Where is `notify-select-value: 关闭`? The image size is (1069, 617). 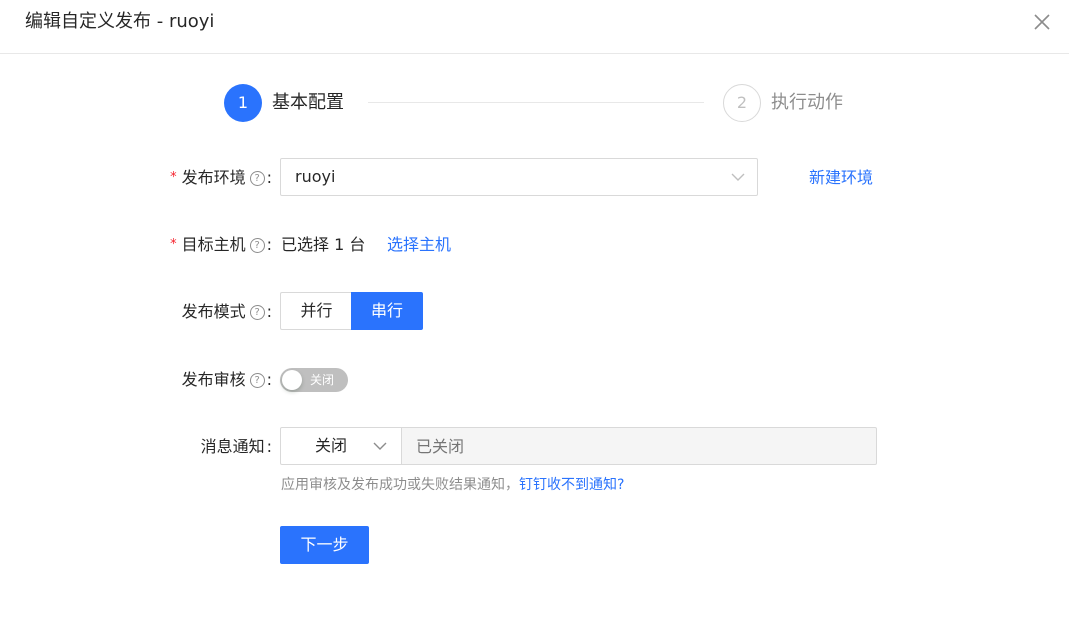 notify-select-value: 关闭 is located at coordinates (331, 445).